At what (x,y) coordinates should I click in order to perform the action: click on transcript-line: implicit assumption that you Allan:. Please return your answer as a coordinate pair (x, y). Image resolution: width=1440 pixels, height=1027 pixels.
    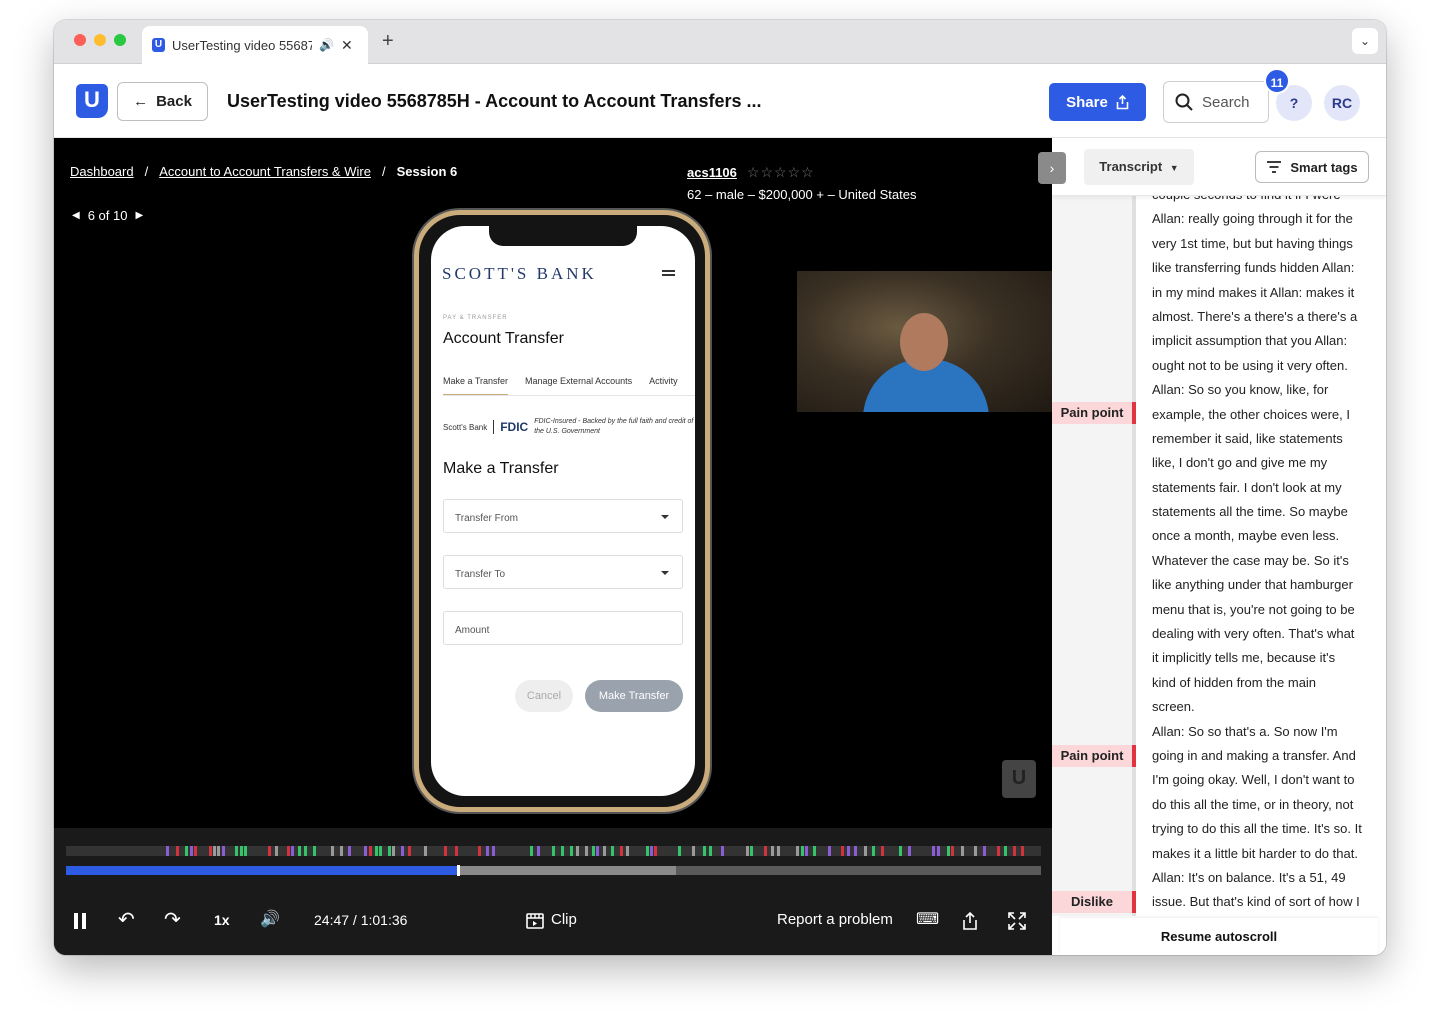
    Looking at the image, I should click on (1261, 341).